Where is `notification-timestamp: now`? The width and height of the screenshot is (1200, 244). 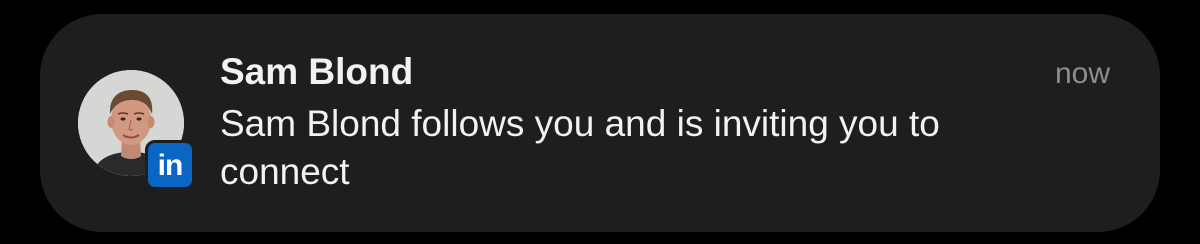
notification-timestamp: now is located at coordinates (1082, 73).